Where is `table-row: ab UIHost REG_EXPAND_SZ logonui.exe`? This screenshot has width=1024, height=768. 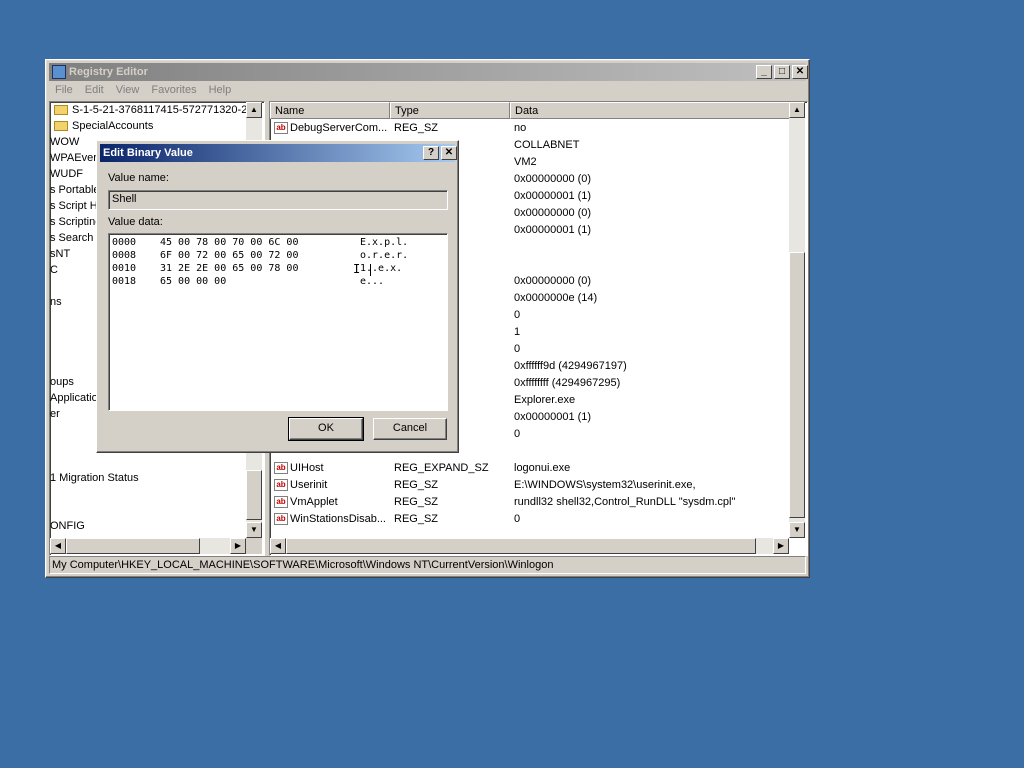 table-row: ab UIHost REG_EXPAND_SZ logonui.exe is located at coordinates (538, 468).